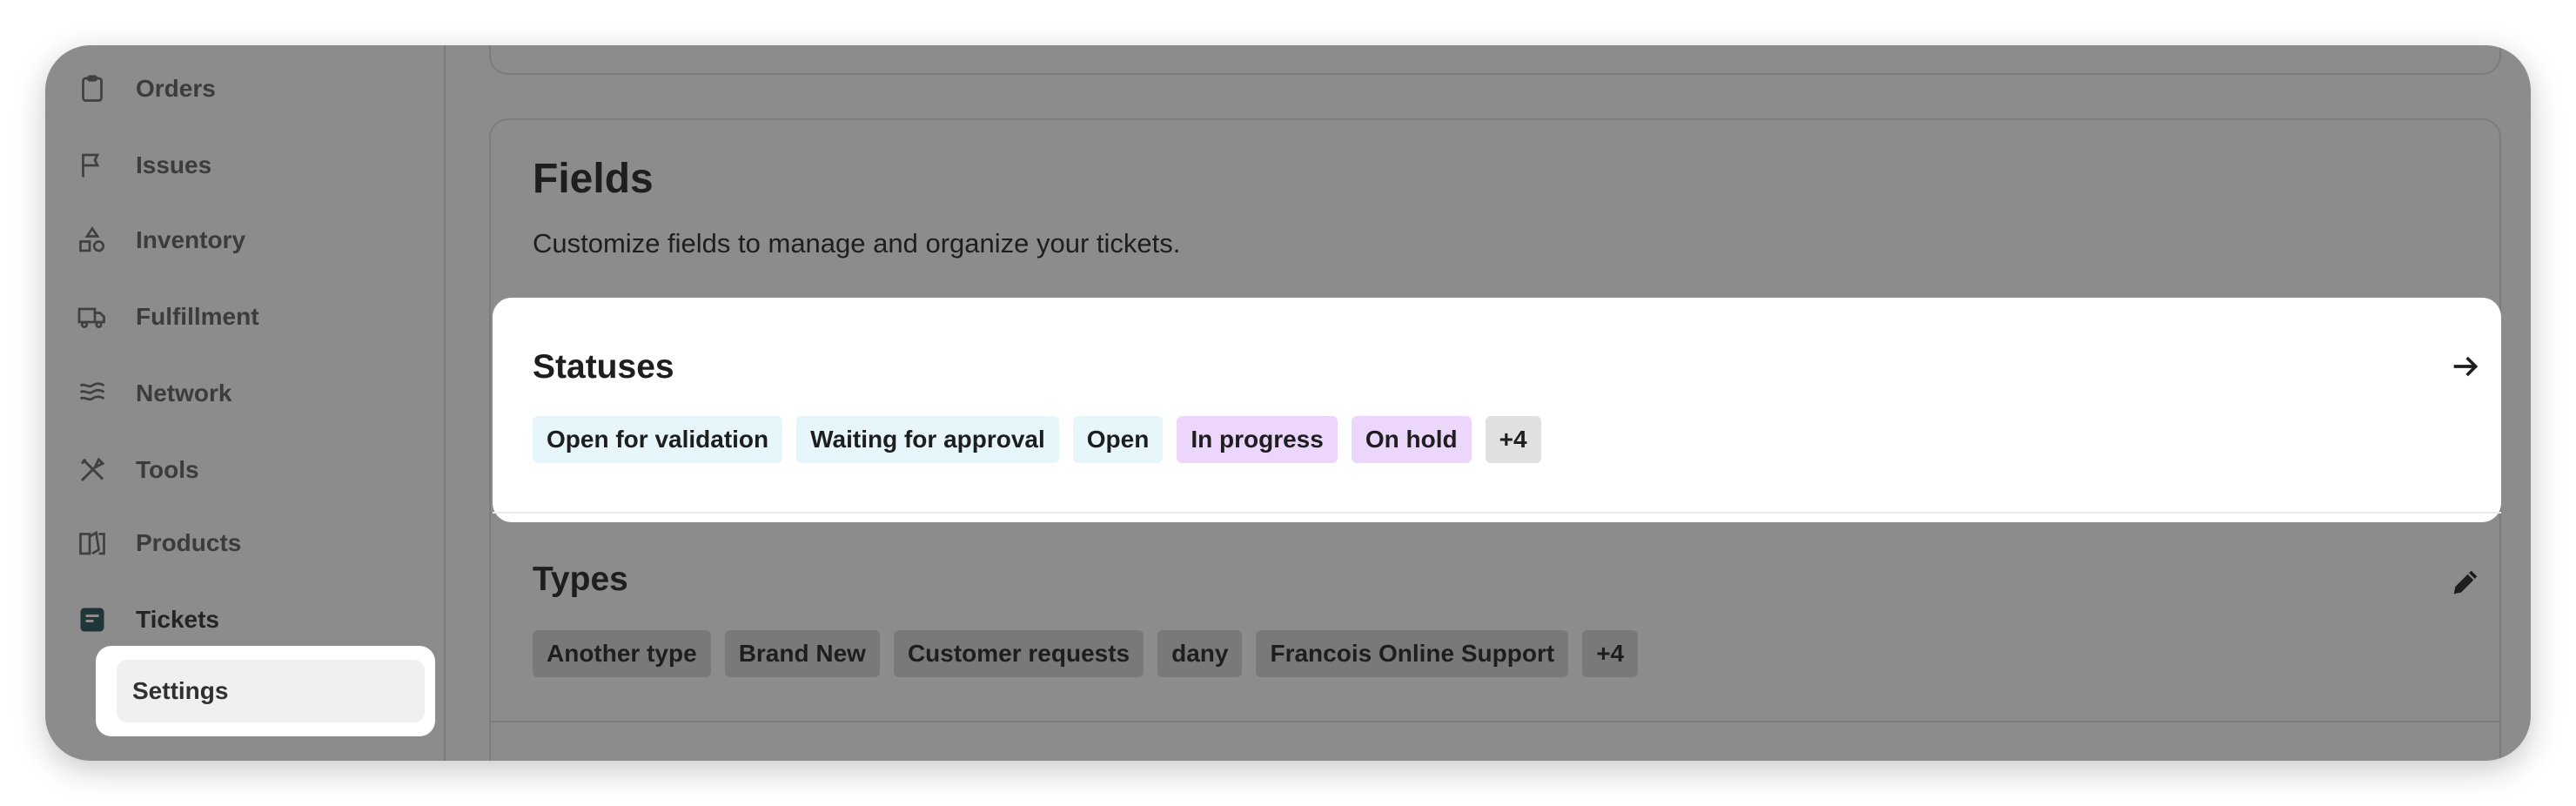  I want to click on sidebar-item-label: Orders, so click(176, 88).